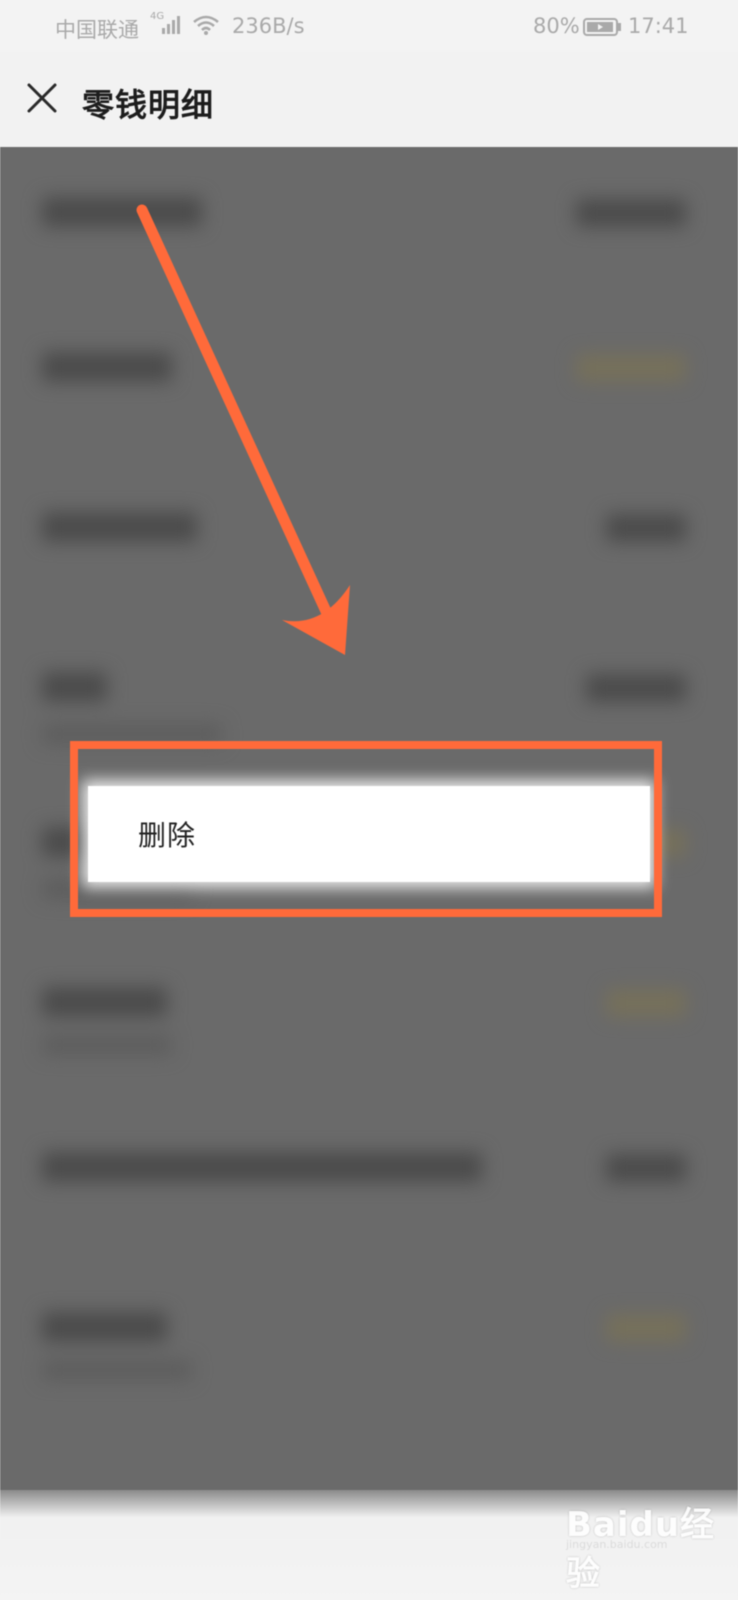  Describe the element at coordinates (369, 99) in the screenshot. I see `app-header: 零钱明细` at that location.